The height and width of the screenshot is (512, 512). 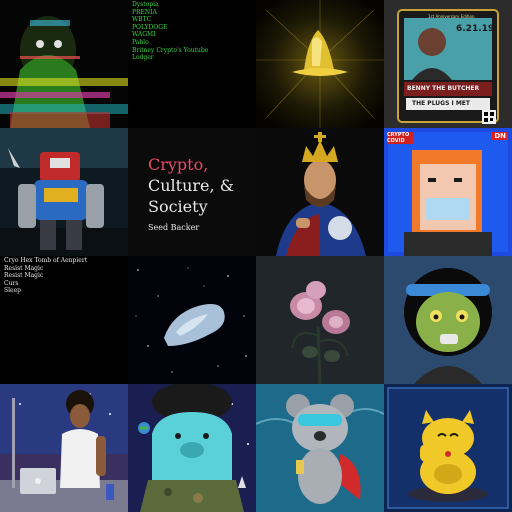 I want to click on koala-hero-art, so click(x=320, y=448).